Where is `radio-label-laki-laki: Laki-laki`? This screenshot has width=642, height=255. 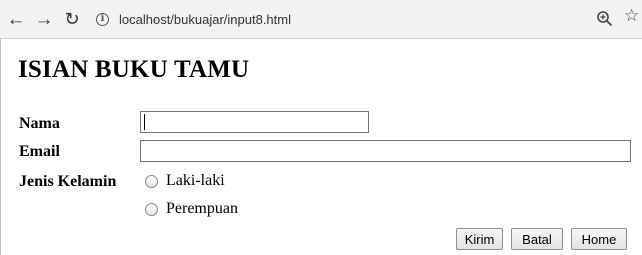 radio-label-laki-laki: Laki-laki is located at coordinates (195, 180).